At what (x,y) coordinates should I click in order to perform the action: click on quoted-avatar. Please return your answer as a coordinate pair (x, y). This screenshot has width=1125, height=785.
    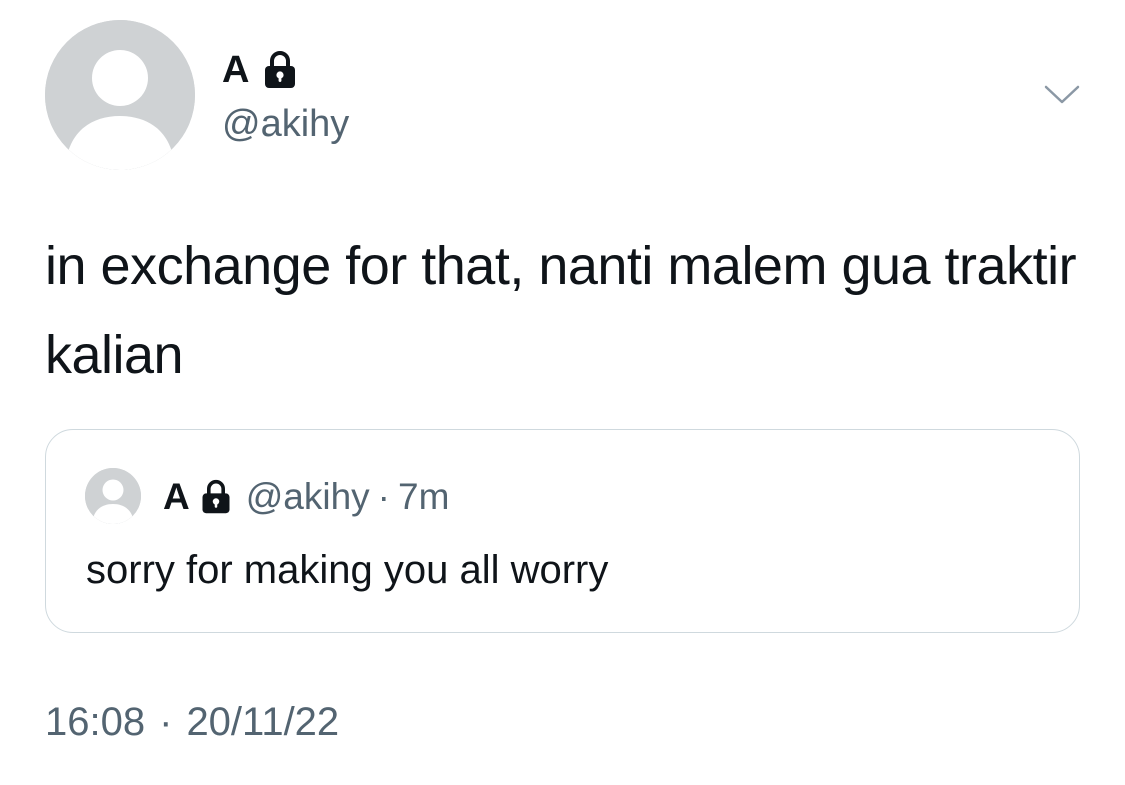
    Looking at the image, I should click on (113, 496).